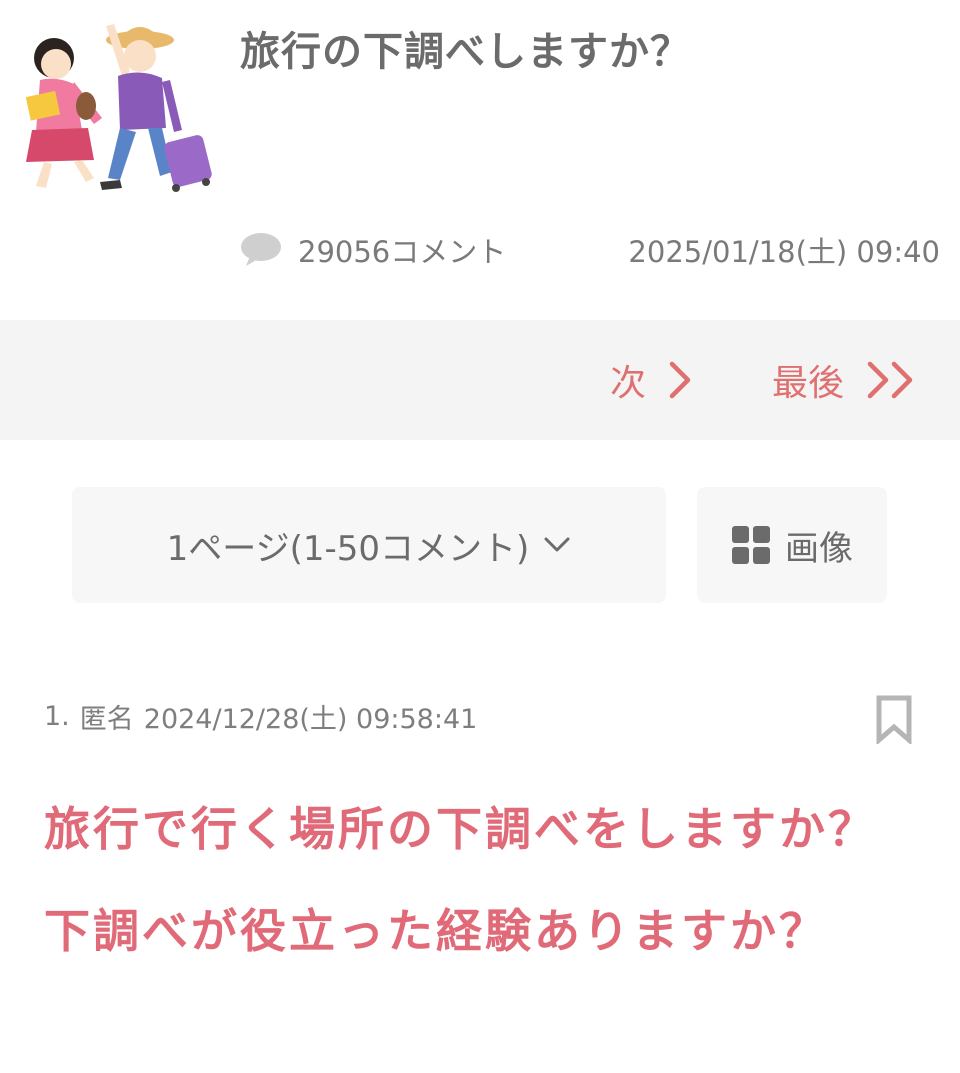 The width and height of the screenshot is (960, 1073). I want to click on next-page-link: 次, so click(651, 380).